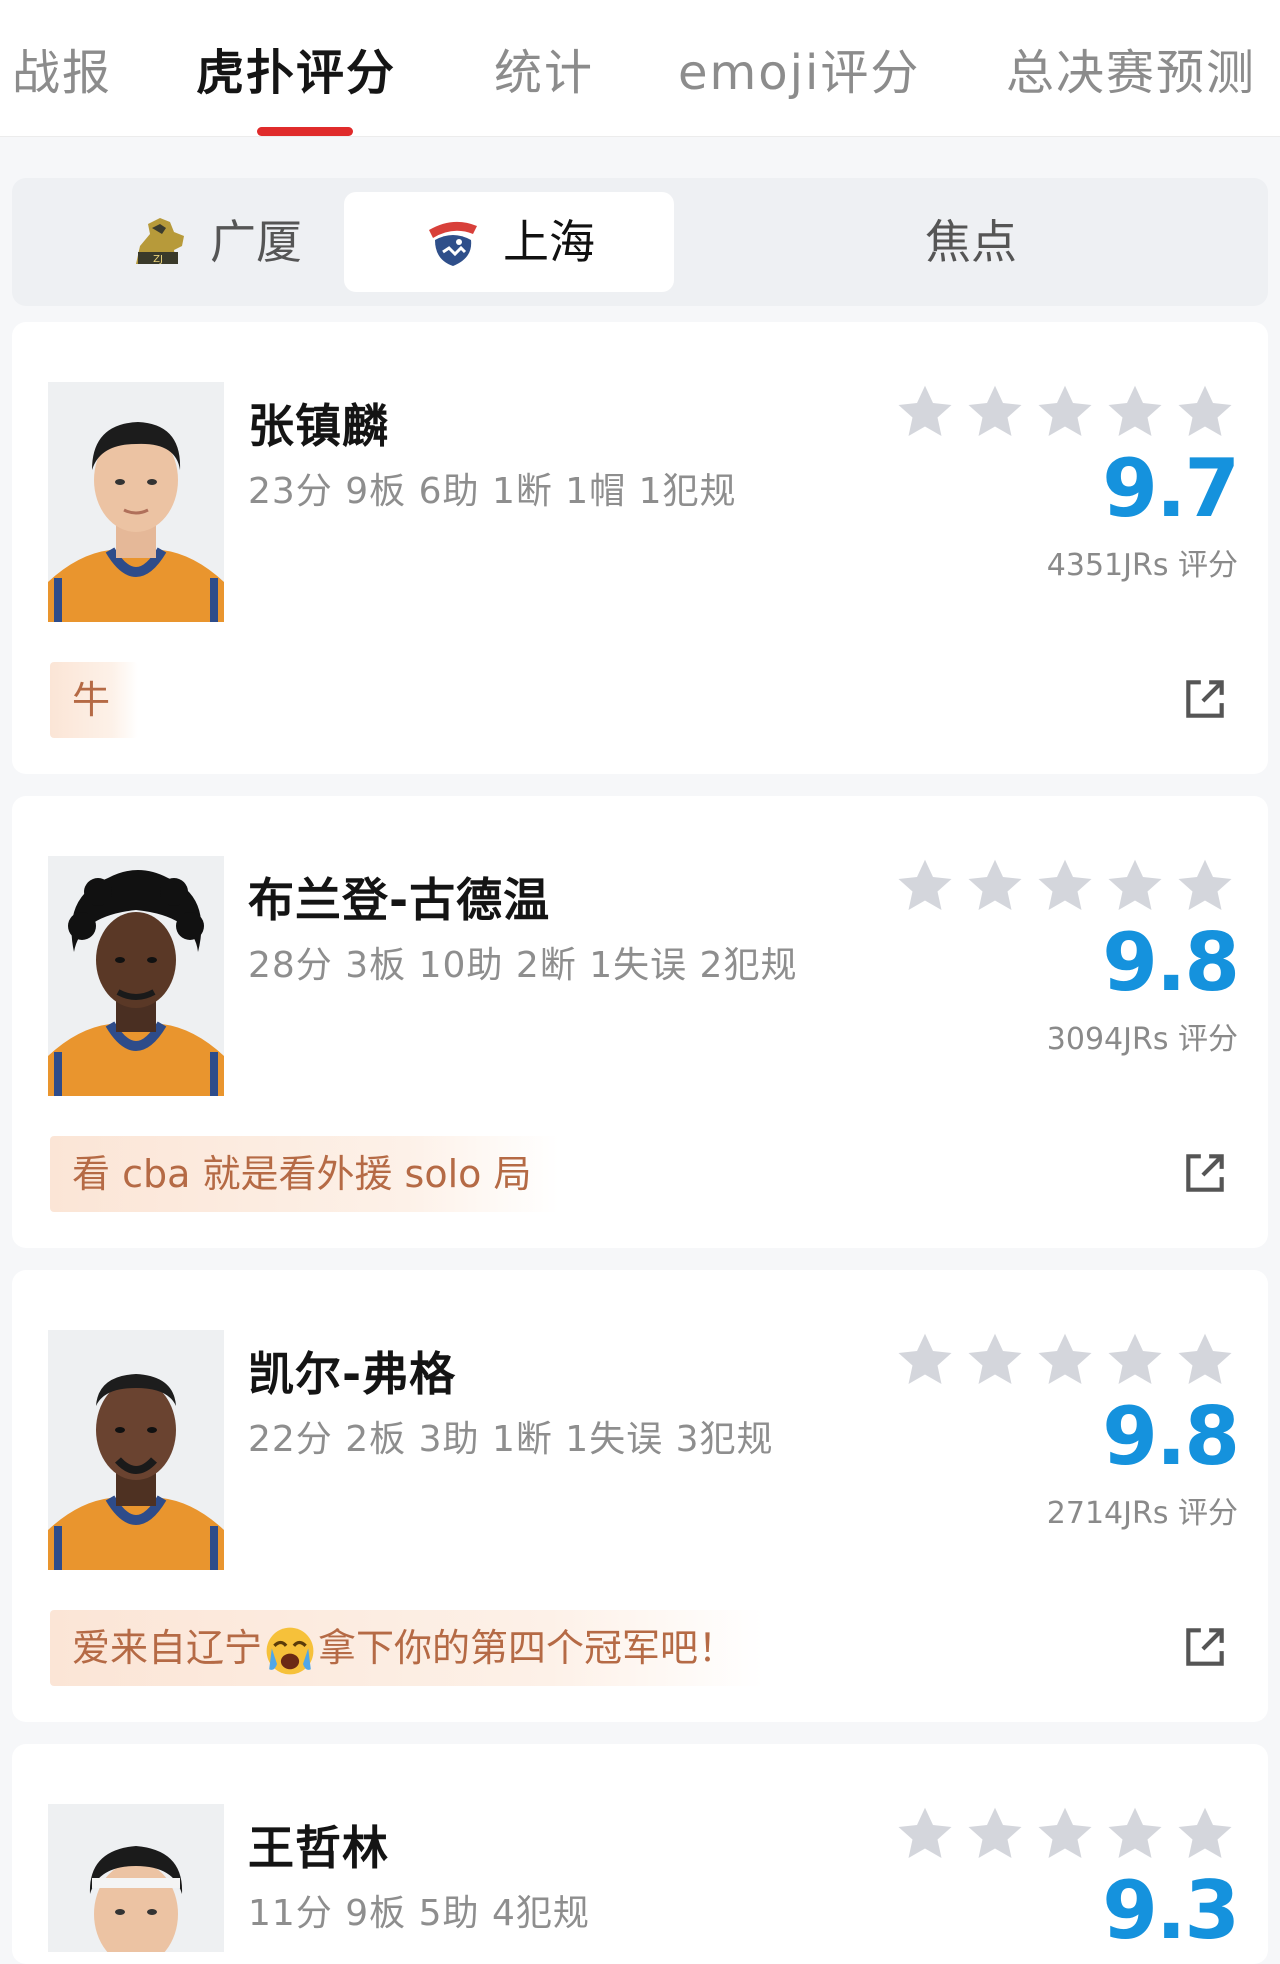  I want to click on team-tab-shanghai-label: 上海, so click(549, 242).